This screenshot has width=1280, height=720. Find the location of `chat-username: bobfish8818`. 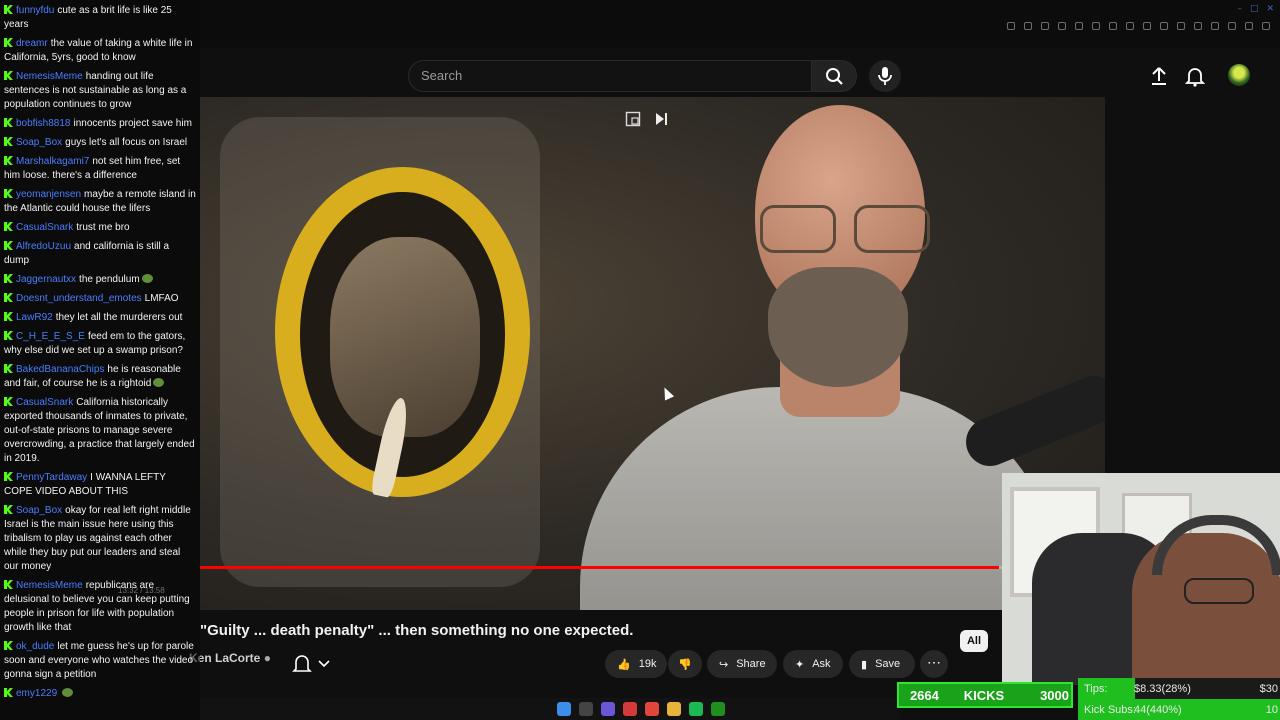

chat-username: bobfish8818 is located at coordinates (43, 123).